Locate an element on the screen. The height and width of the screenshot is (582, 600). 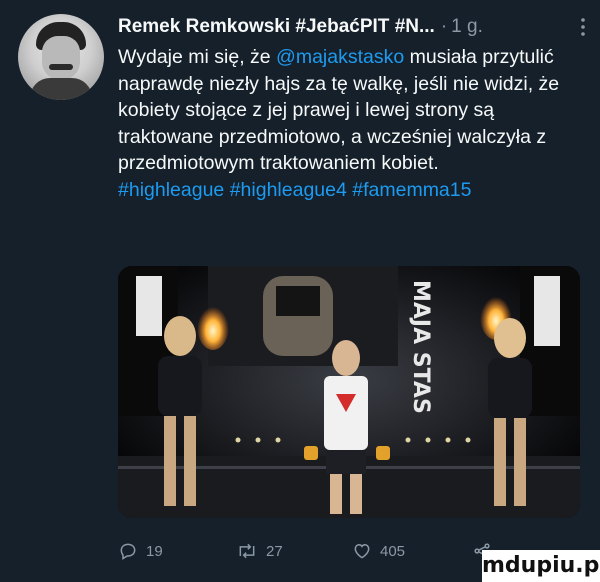
hashtag-link: #highleague is located at coordinates (171, 190).